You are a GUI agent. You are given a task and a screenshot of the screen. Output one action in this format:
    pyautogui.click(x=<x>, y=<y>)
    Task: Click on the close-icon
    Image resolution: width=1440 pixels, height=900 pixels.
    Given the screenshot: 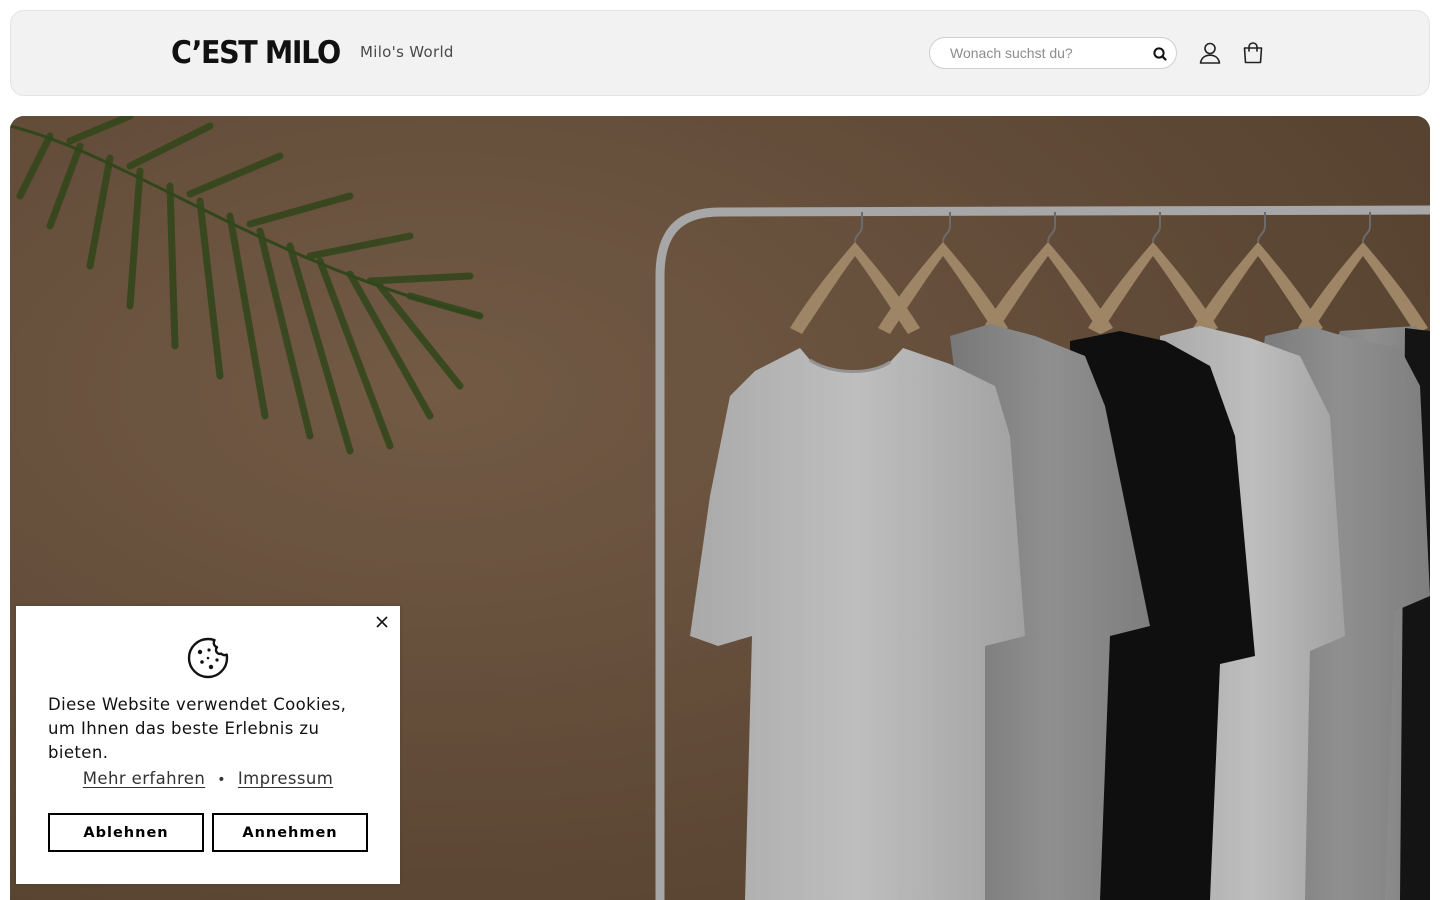 What is the action you would take?
    pyautogui.click(x=382, y=622)
    